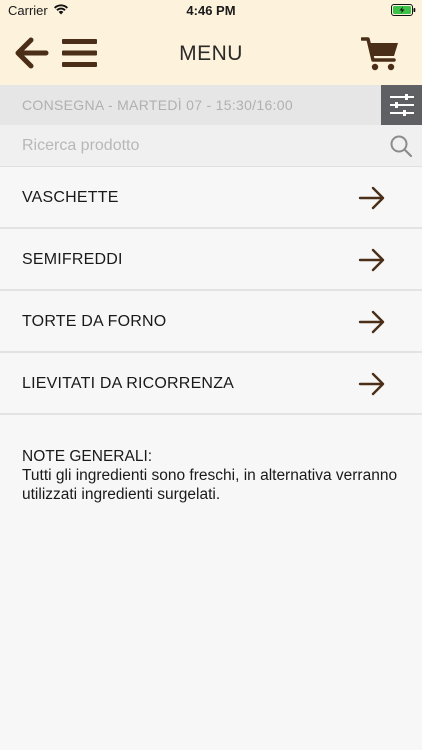  I want to click on notes-heading: NOTE GENERALI:, so click(87, 456).